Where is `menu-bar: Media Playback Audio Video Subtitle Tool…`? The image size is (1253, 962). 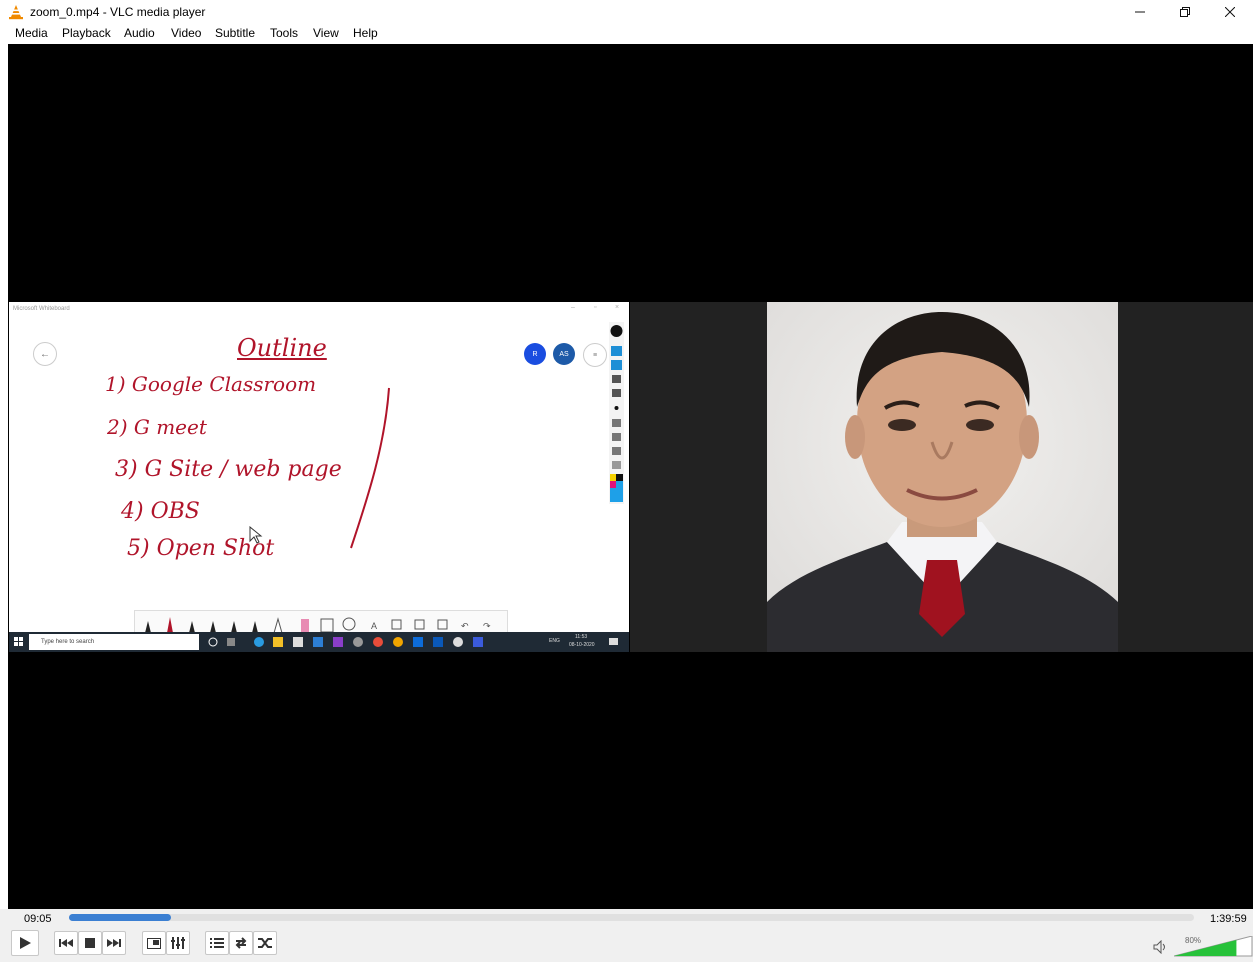
menu-bar: Media Playback Audio Video Subtitle Tool… is located at coordinates (626, 34).